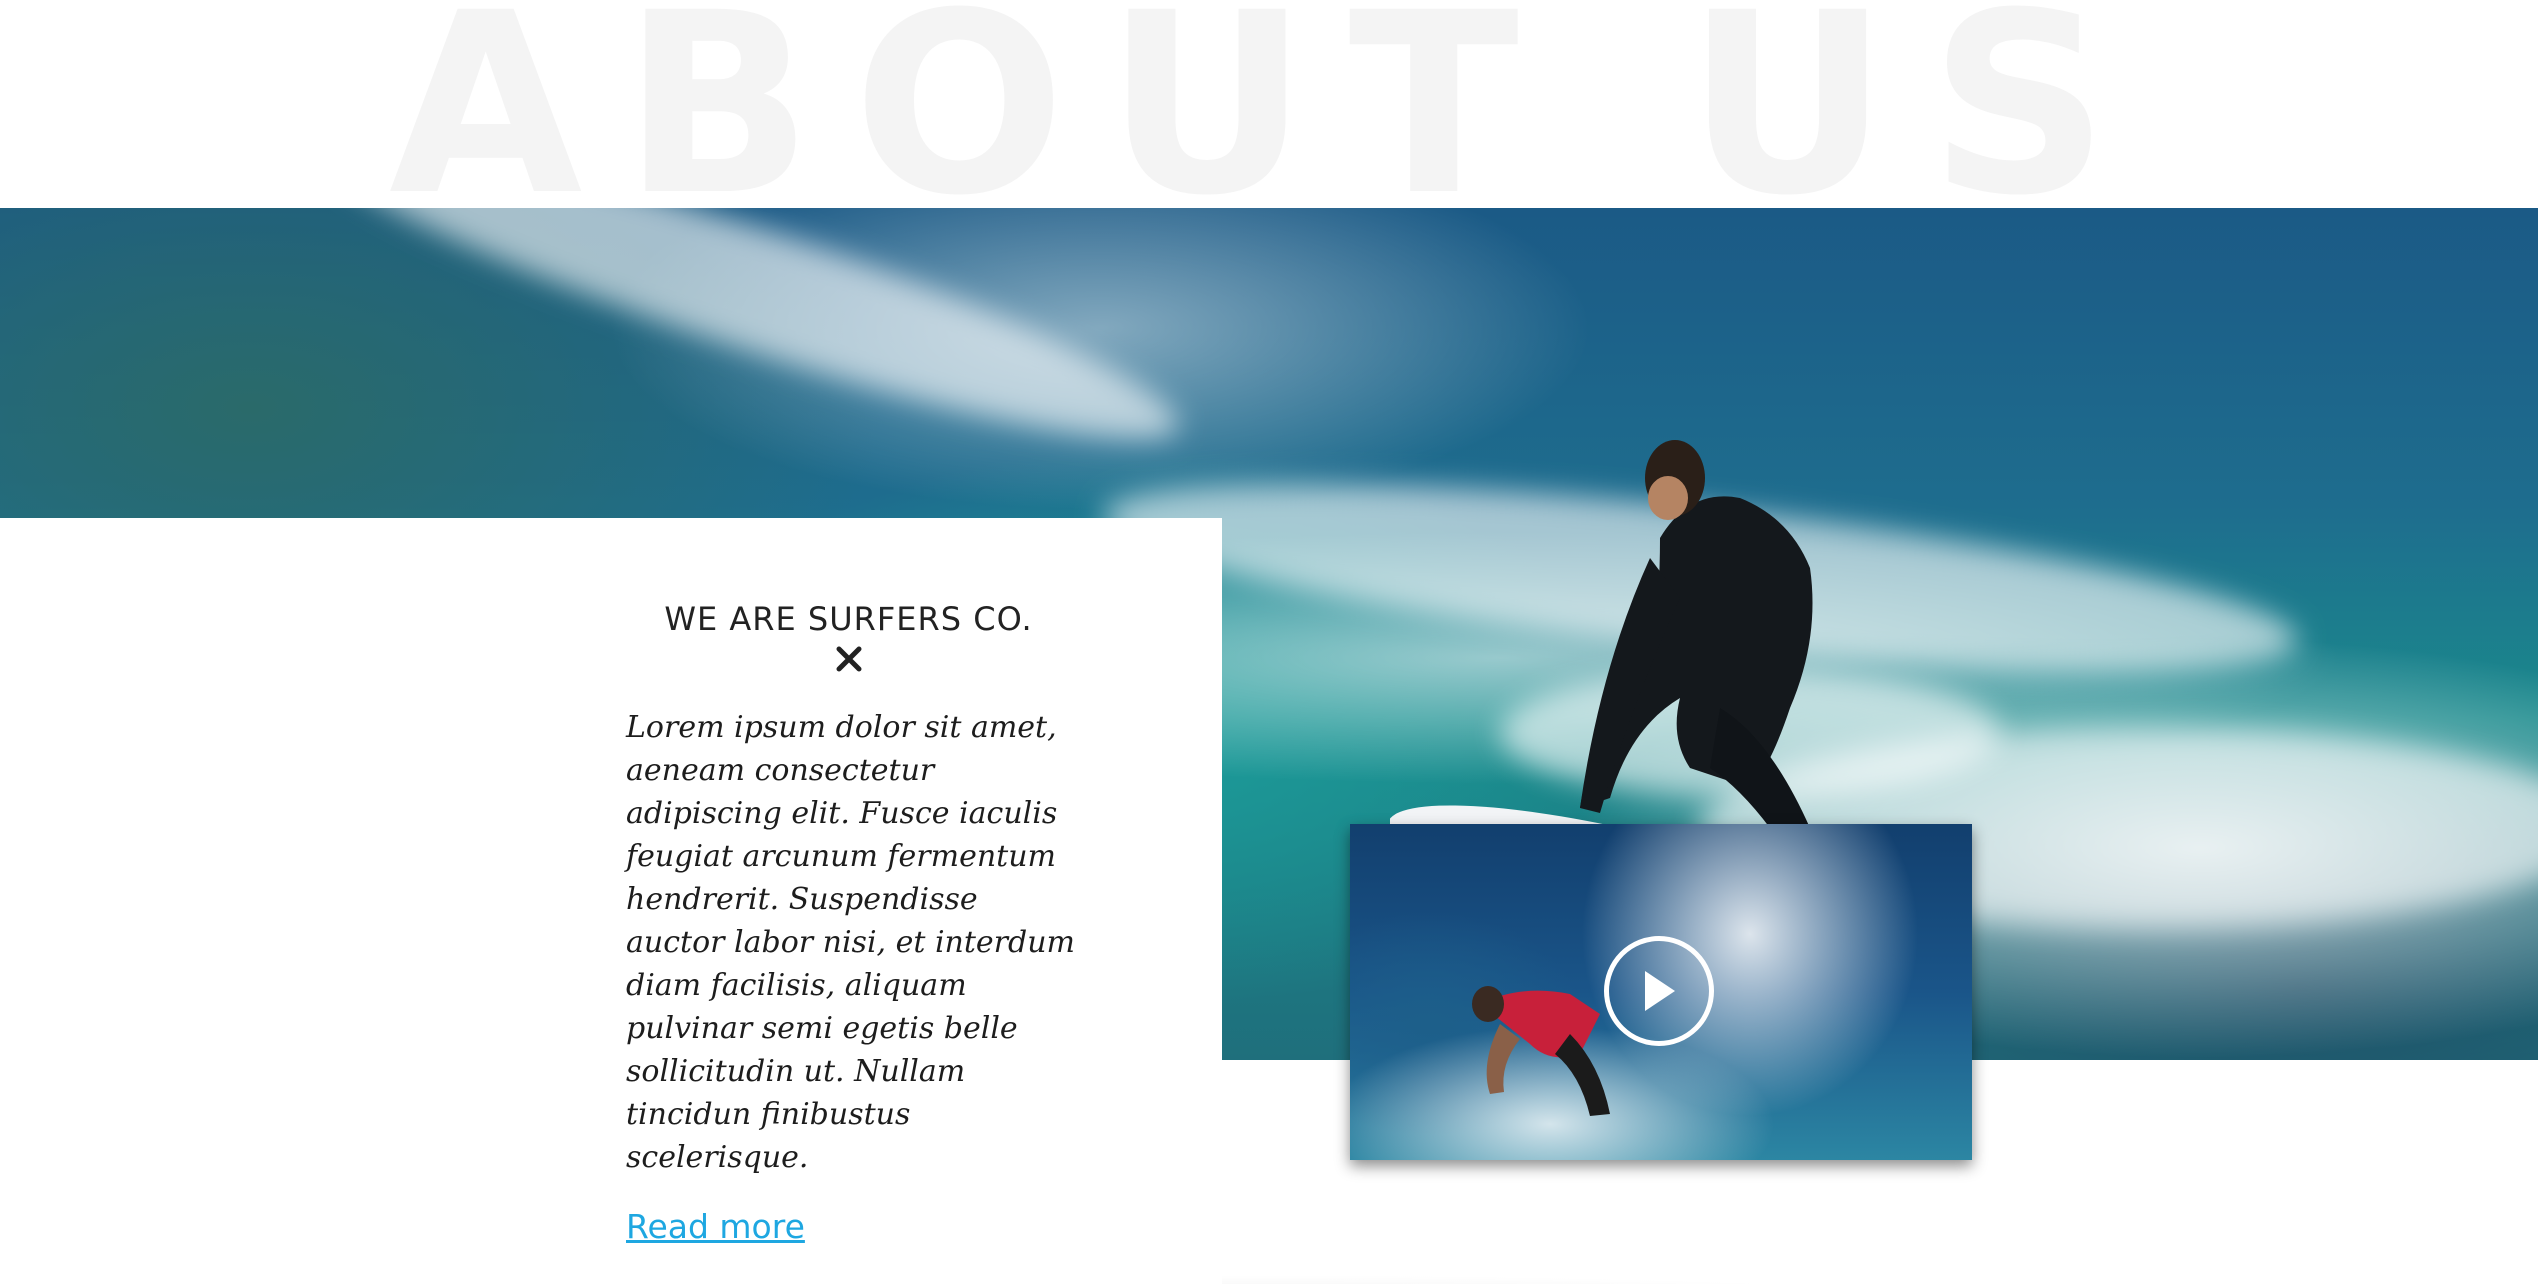 The image size is (2538, 1284). I want to click on video-thumbnail, so click(1661, 992).